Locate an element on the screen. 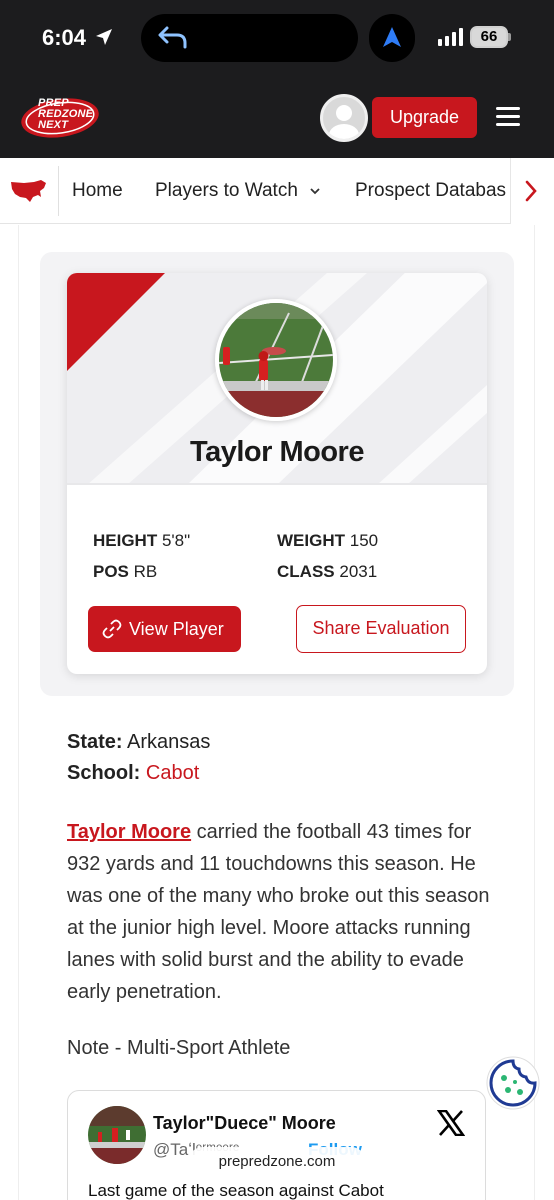 This screenshot has width=554, height=1200. tweet-avatar is located at coordinates (117, 1135).